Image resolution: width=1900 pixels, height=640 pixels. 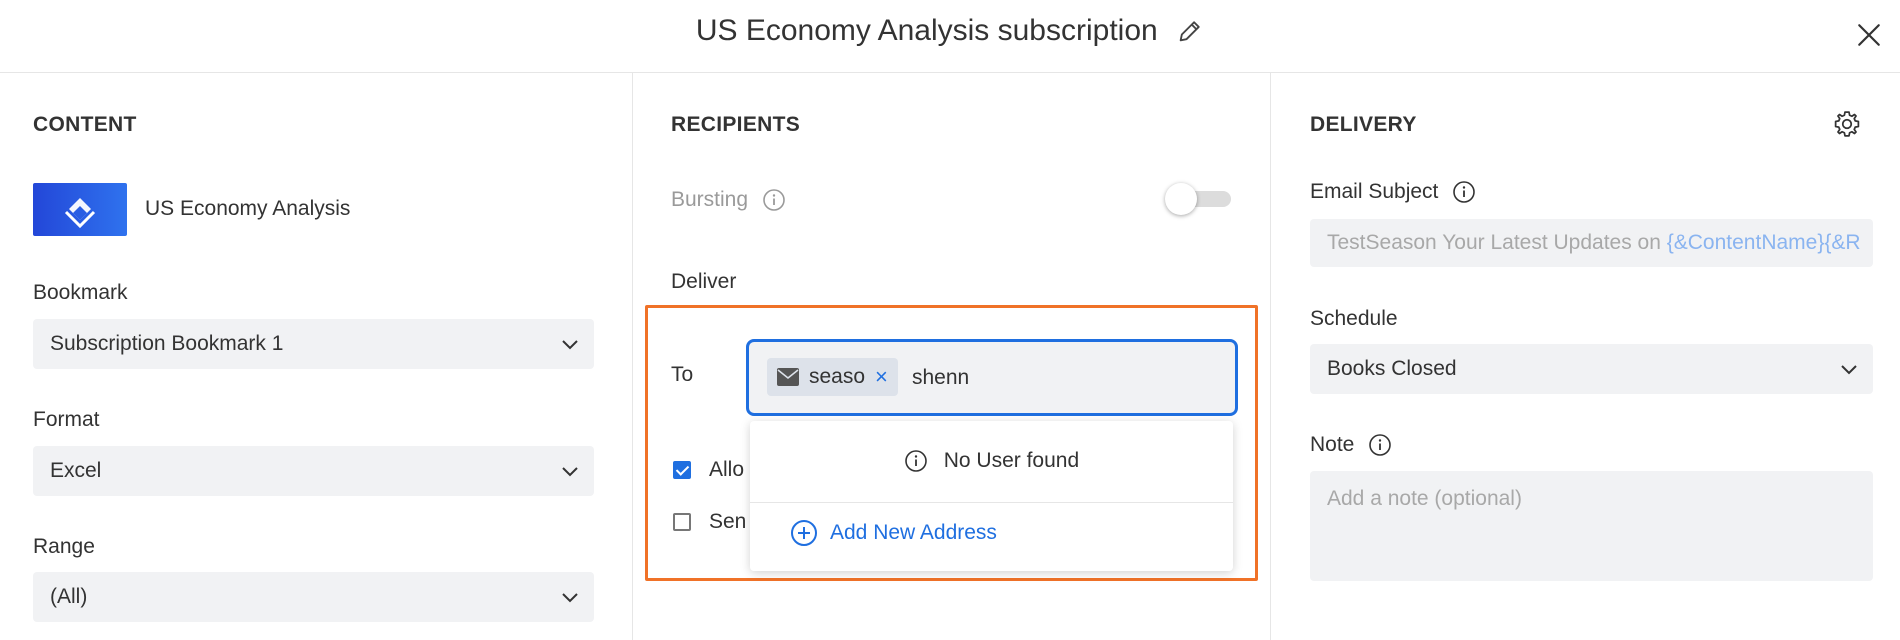 What do you see at coordinates (1424, 498) in the screenshot?
I see `note-placeholder: Add a note (optional)` at bounding box center [1424, 498].